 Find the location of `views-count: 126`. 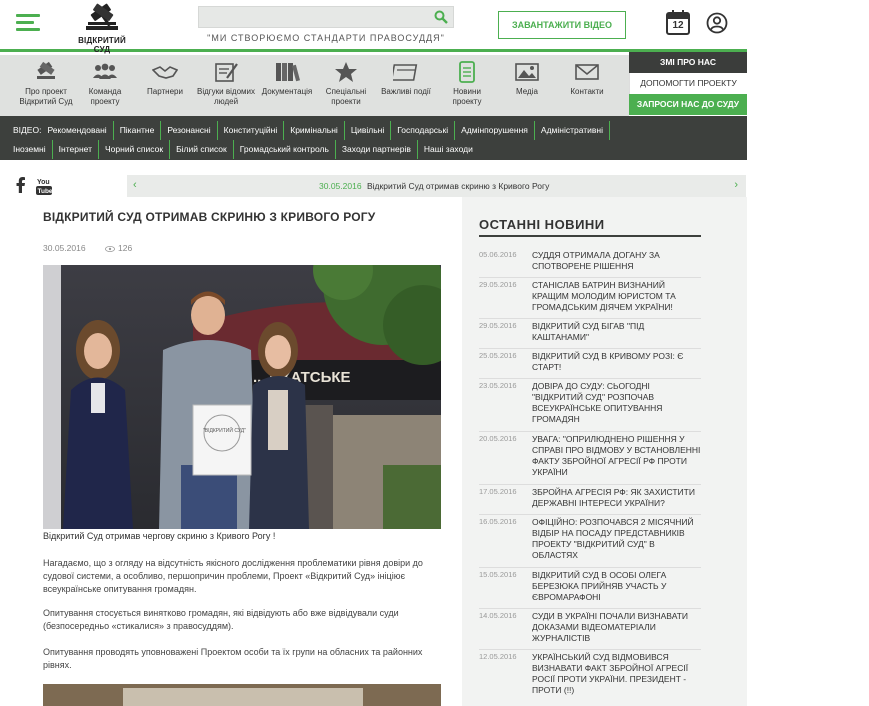

views-count: 126 is located at coordinates (125, 248).